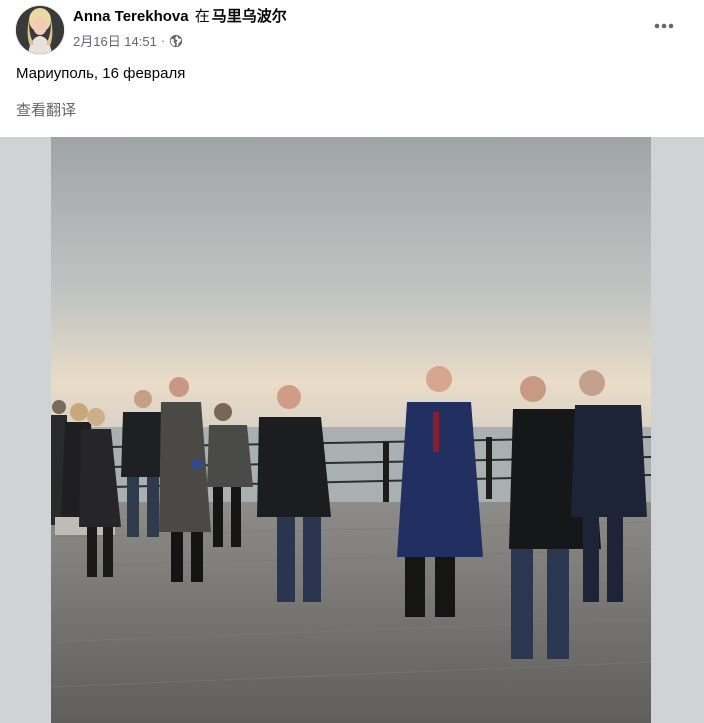 Image resolution: width=704 pixels, height=723 pixels. What do you see at coordinates (101, 73) in the screenshot?
I see `post-text: Мариуполь, 16 февраля` at bounding box center [101, 73].